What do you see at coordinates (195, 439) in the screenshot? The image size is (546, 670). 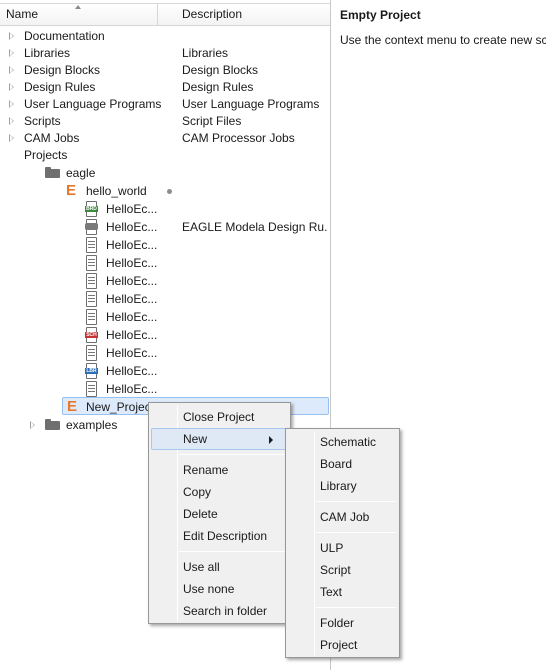 I see `menu-item-label: New` at bounding box center [195, 439].